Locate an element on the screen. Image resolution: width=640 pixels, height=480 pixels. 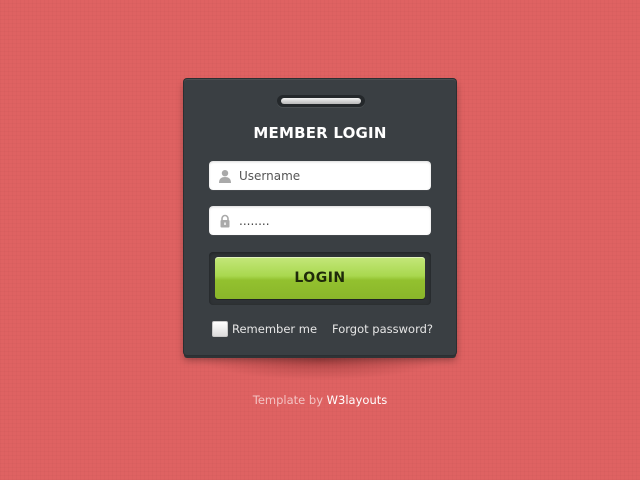
footer-credit: Template by W3layouts is located at coordinates (320, 400).